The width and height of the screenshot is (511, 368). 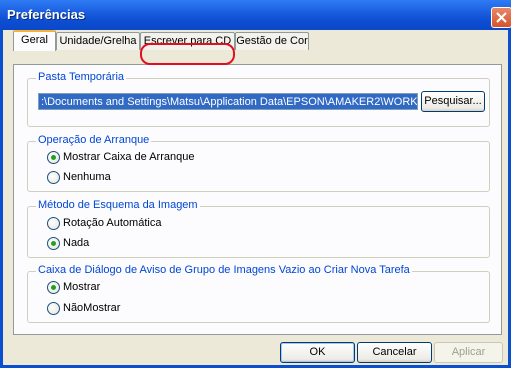 What do you see at coordinates (112, 223) in the screenshot?
I see `radio-label: Rotação Automática` at bounding box center [112, 223].